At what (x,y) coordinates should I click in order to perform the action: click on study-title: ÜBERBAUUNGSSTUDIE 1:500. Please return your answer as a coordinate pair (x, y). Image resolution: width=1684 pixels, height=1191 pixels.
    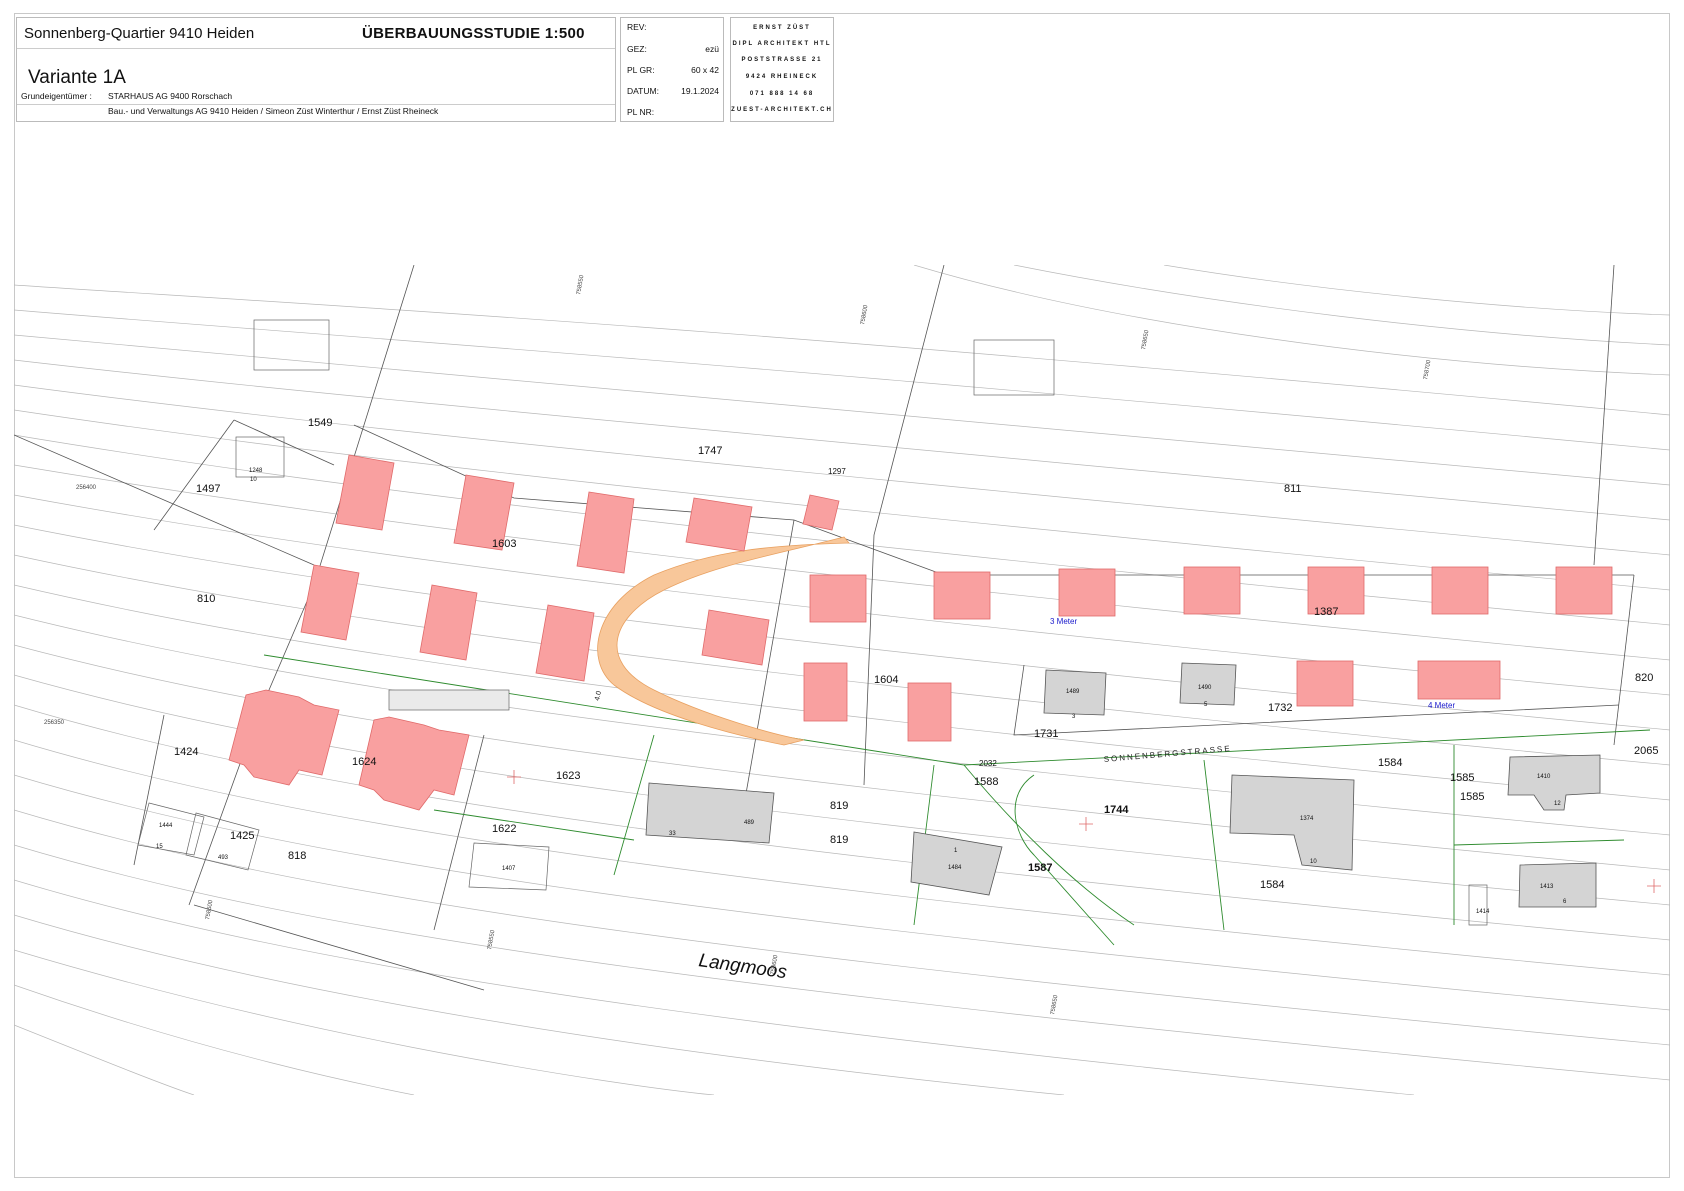
    Looking at the image, I should click on (473, 33).